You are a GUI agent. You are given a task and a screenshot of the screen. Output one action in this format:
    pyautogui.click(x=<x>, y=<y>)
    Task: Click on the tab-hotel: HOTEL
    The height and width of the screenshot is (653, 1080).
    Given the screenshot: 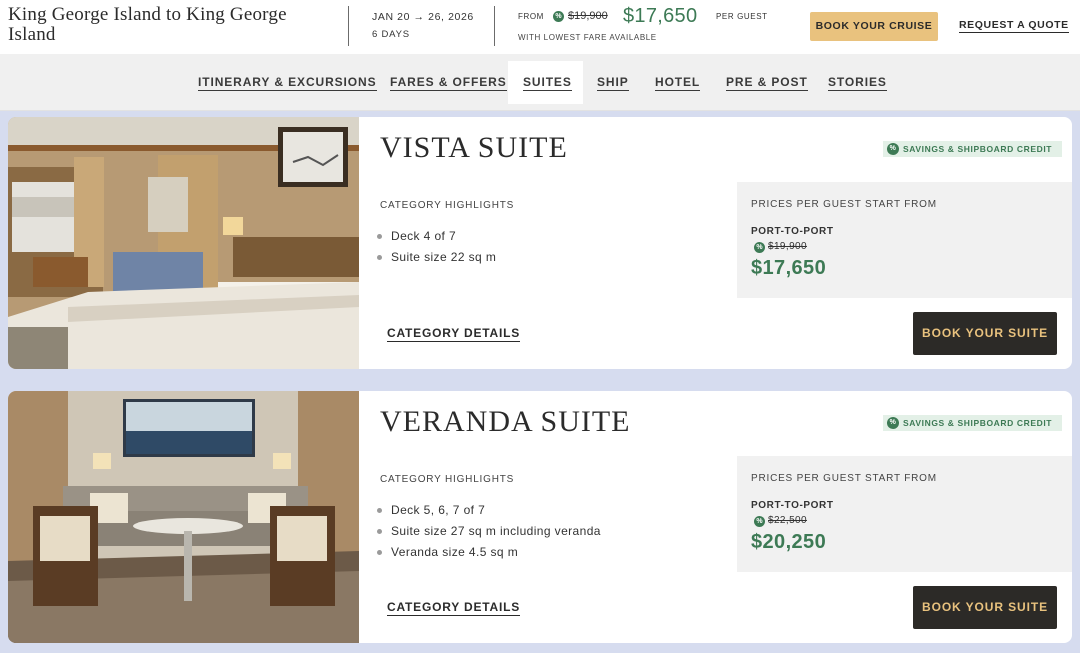 What is the action you would take?
    pyautogui.click(x=678, y=83)
    